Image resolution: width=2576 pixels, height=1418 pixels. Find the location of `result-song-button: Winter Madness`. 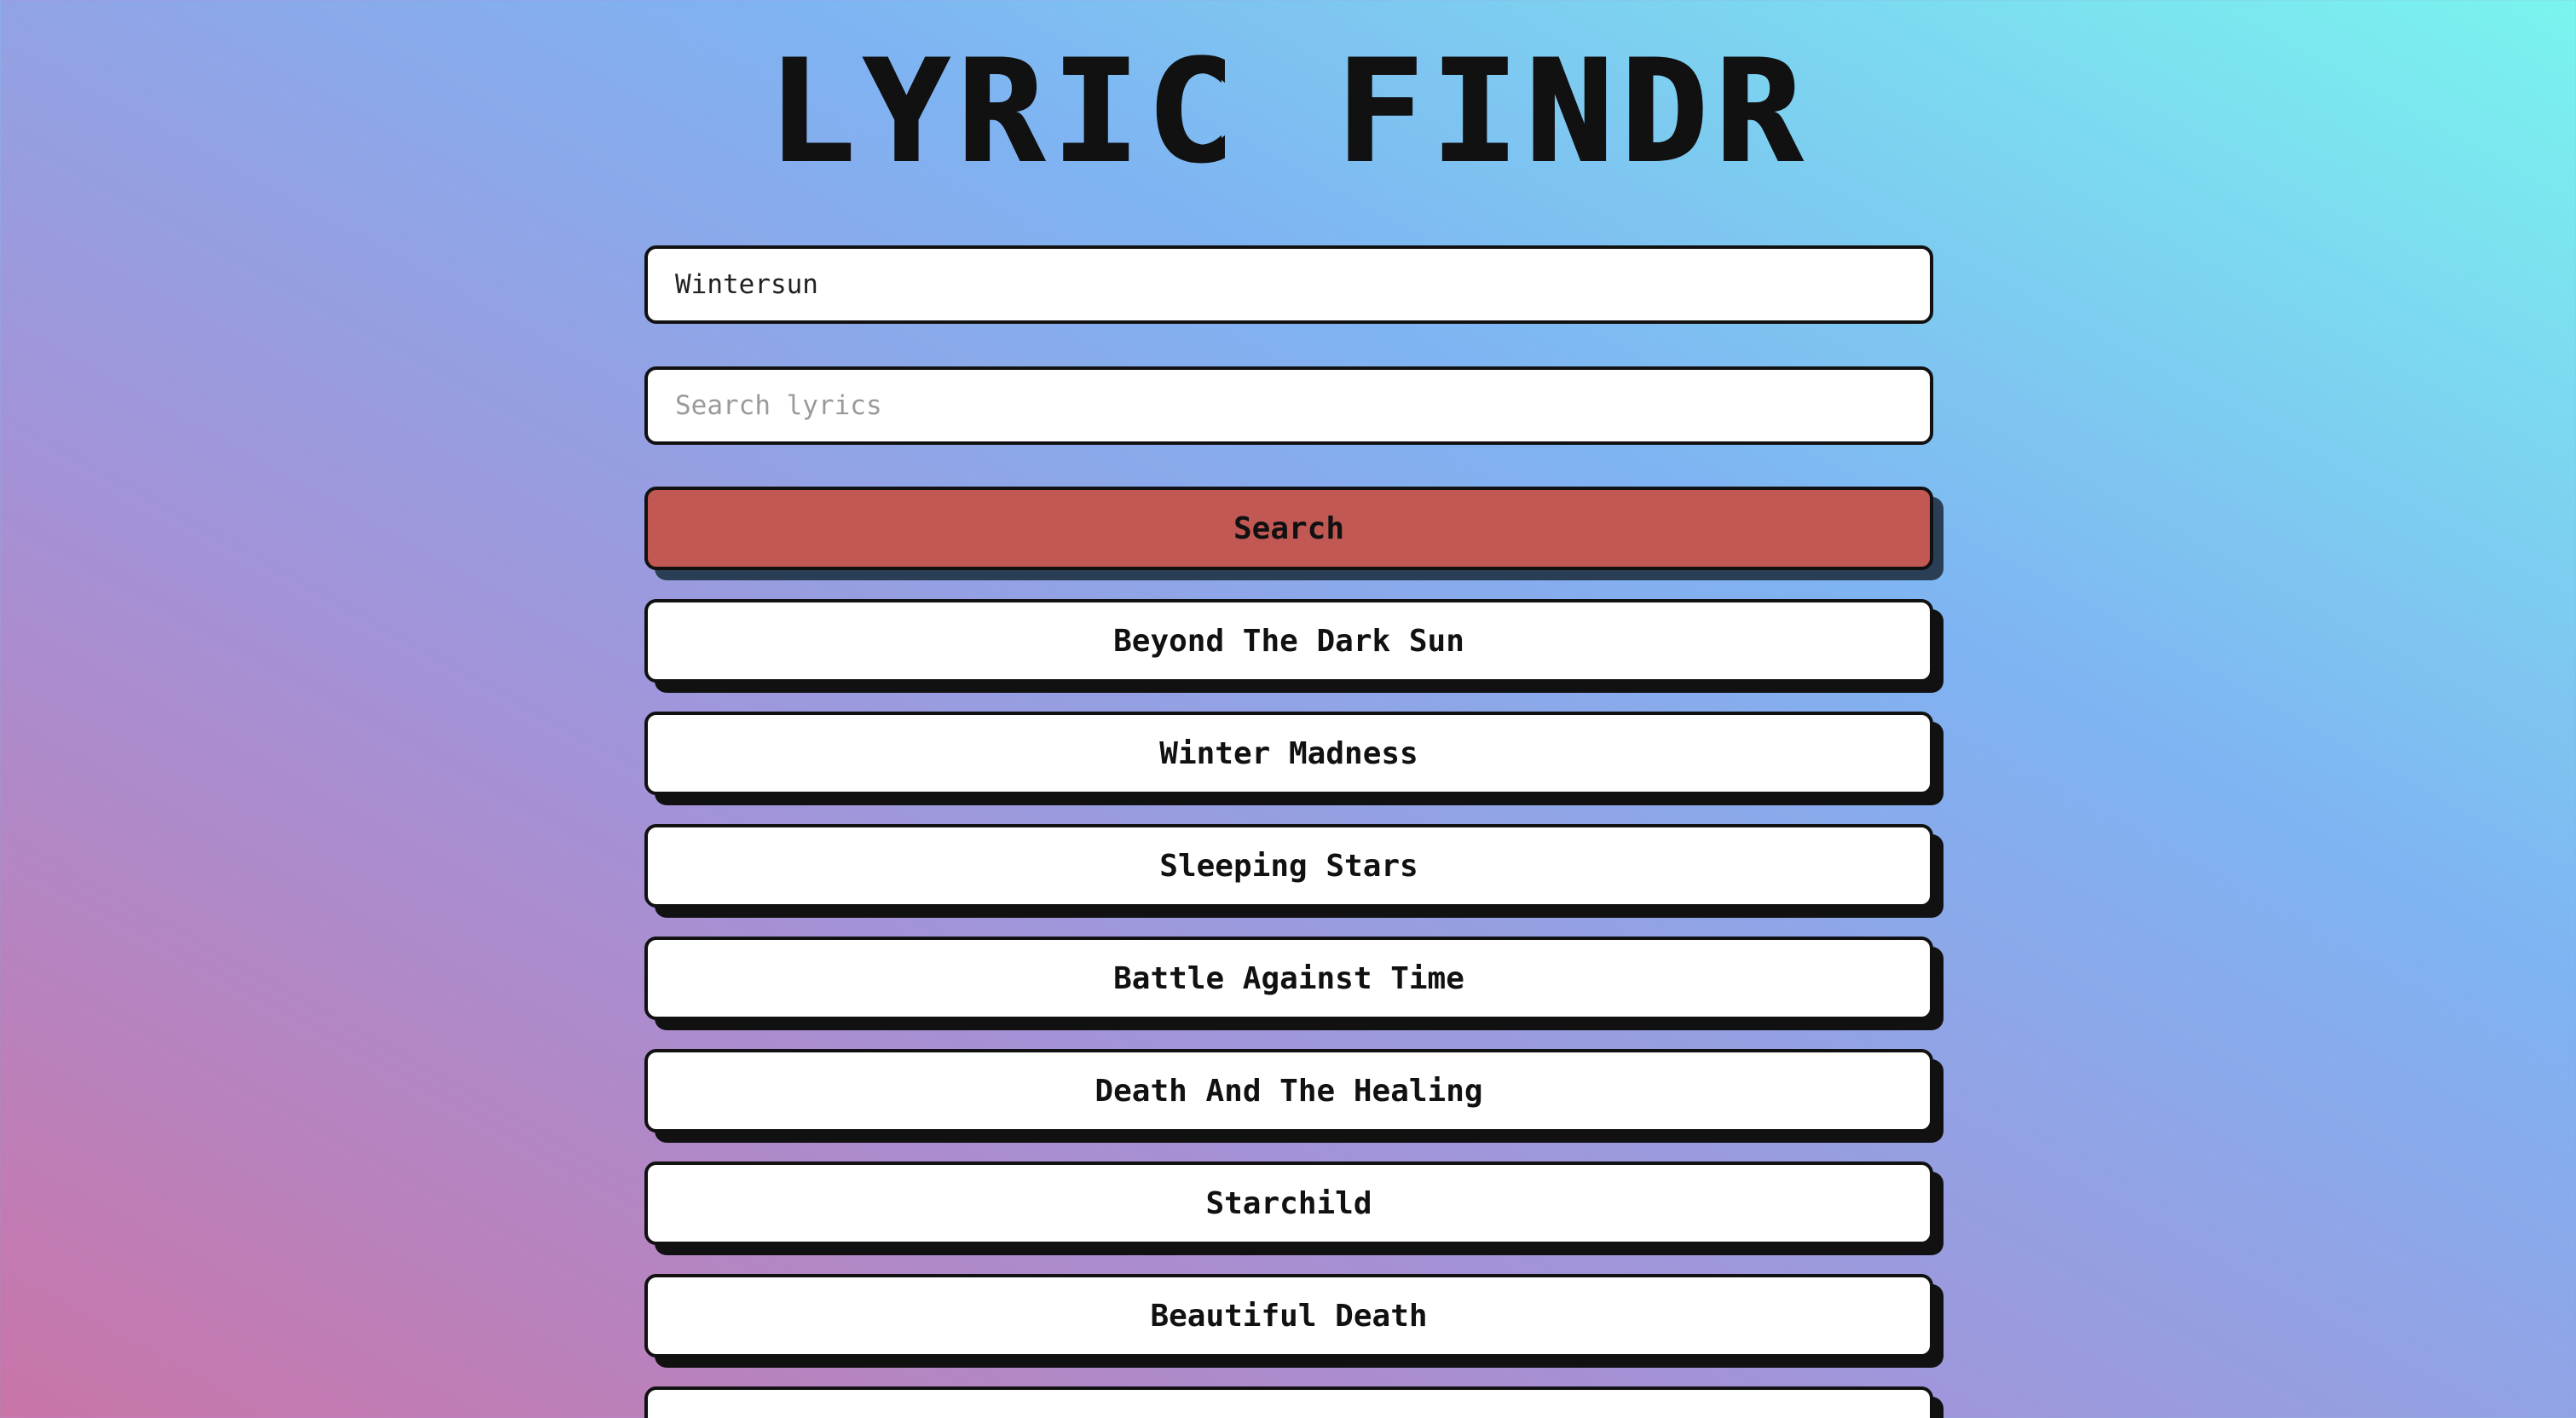

result-song-button: Winter Madness is located at coordinates (1288, 753).